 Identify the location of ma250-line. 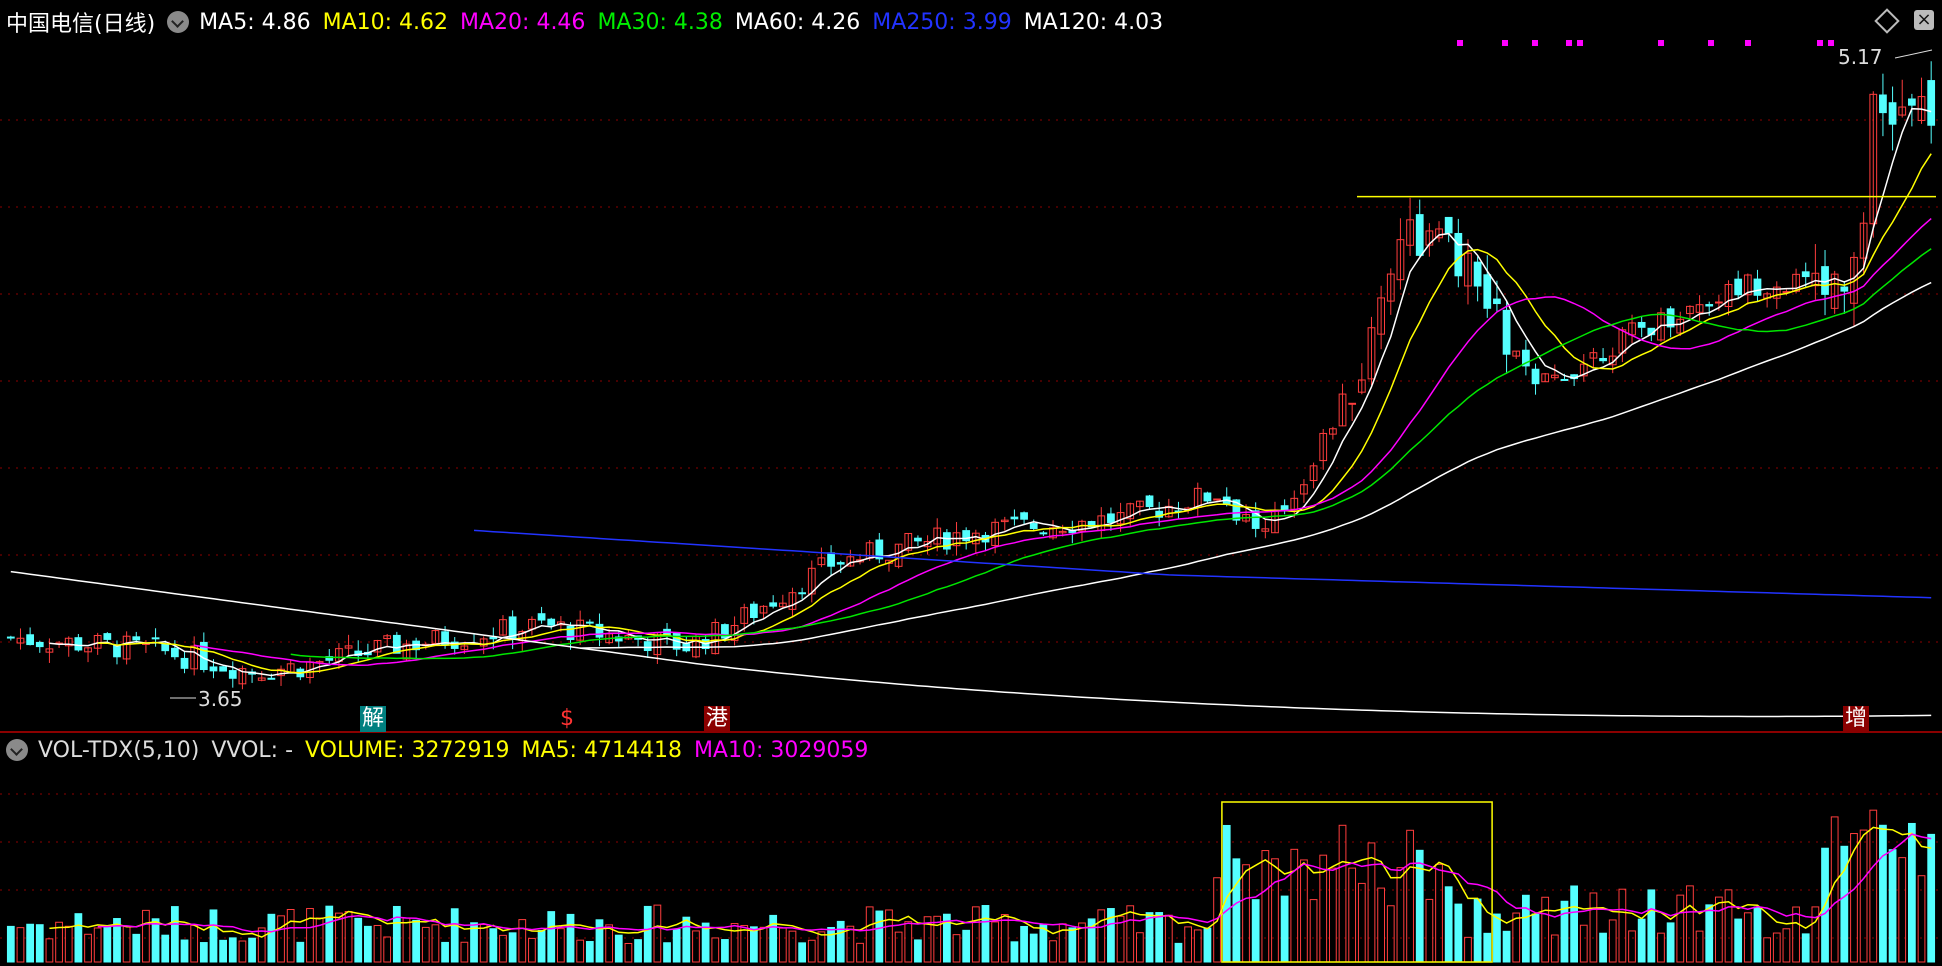
(1202, 564).